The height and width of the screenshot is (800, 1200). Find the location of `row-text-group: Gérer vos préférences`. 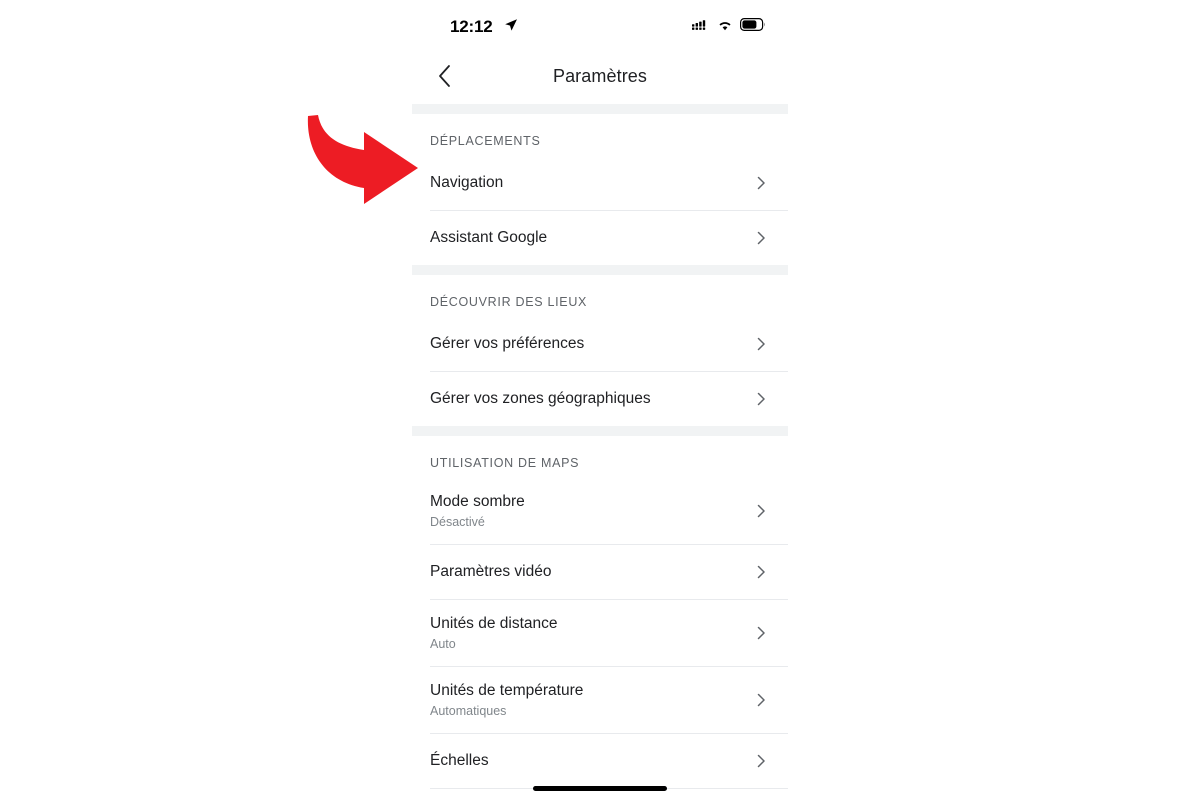

row-text-group: Gérer vos préférences is located at coordinates (507, 343).